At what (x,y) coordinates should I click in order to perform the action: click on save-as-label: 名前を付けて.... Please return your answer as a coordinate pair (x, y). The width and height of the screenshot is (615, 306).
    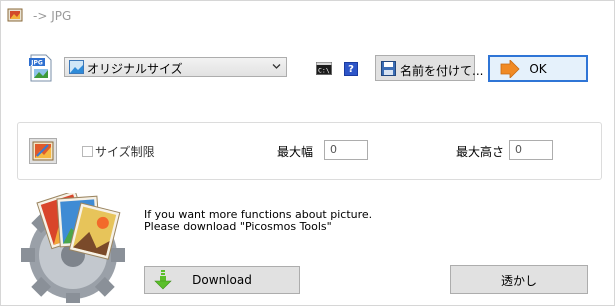
    Looking at the image, I should click on (442, 71).